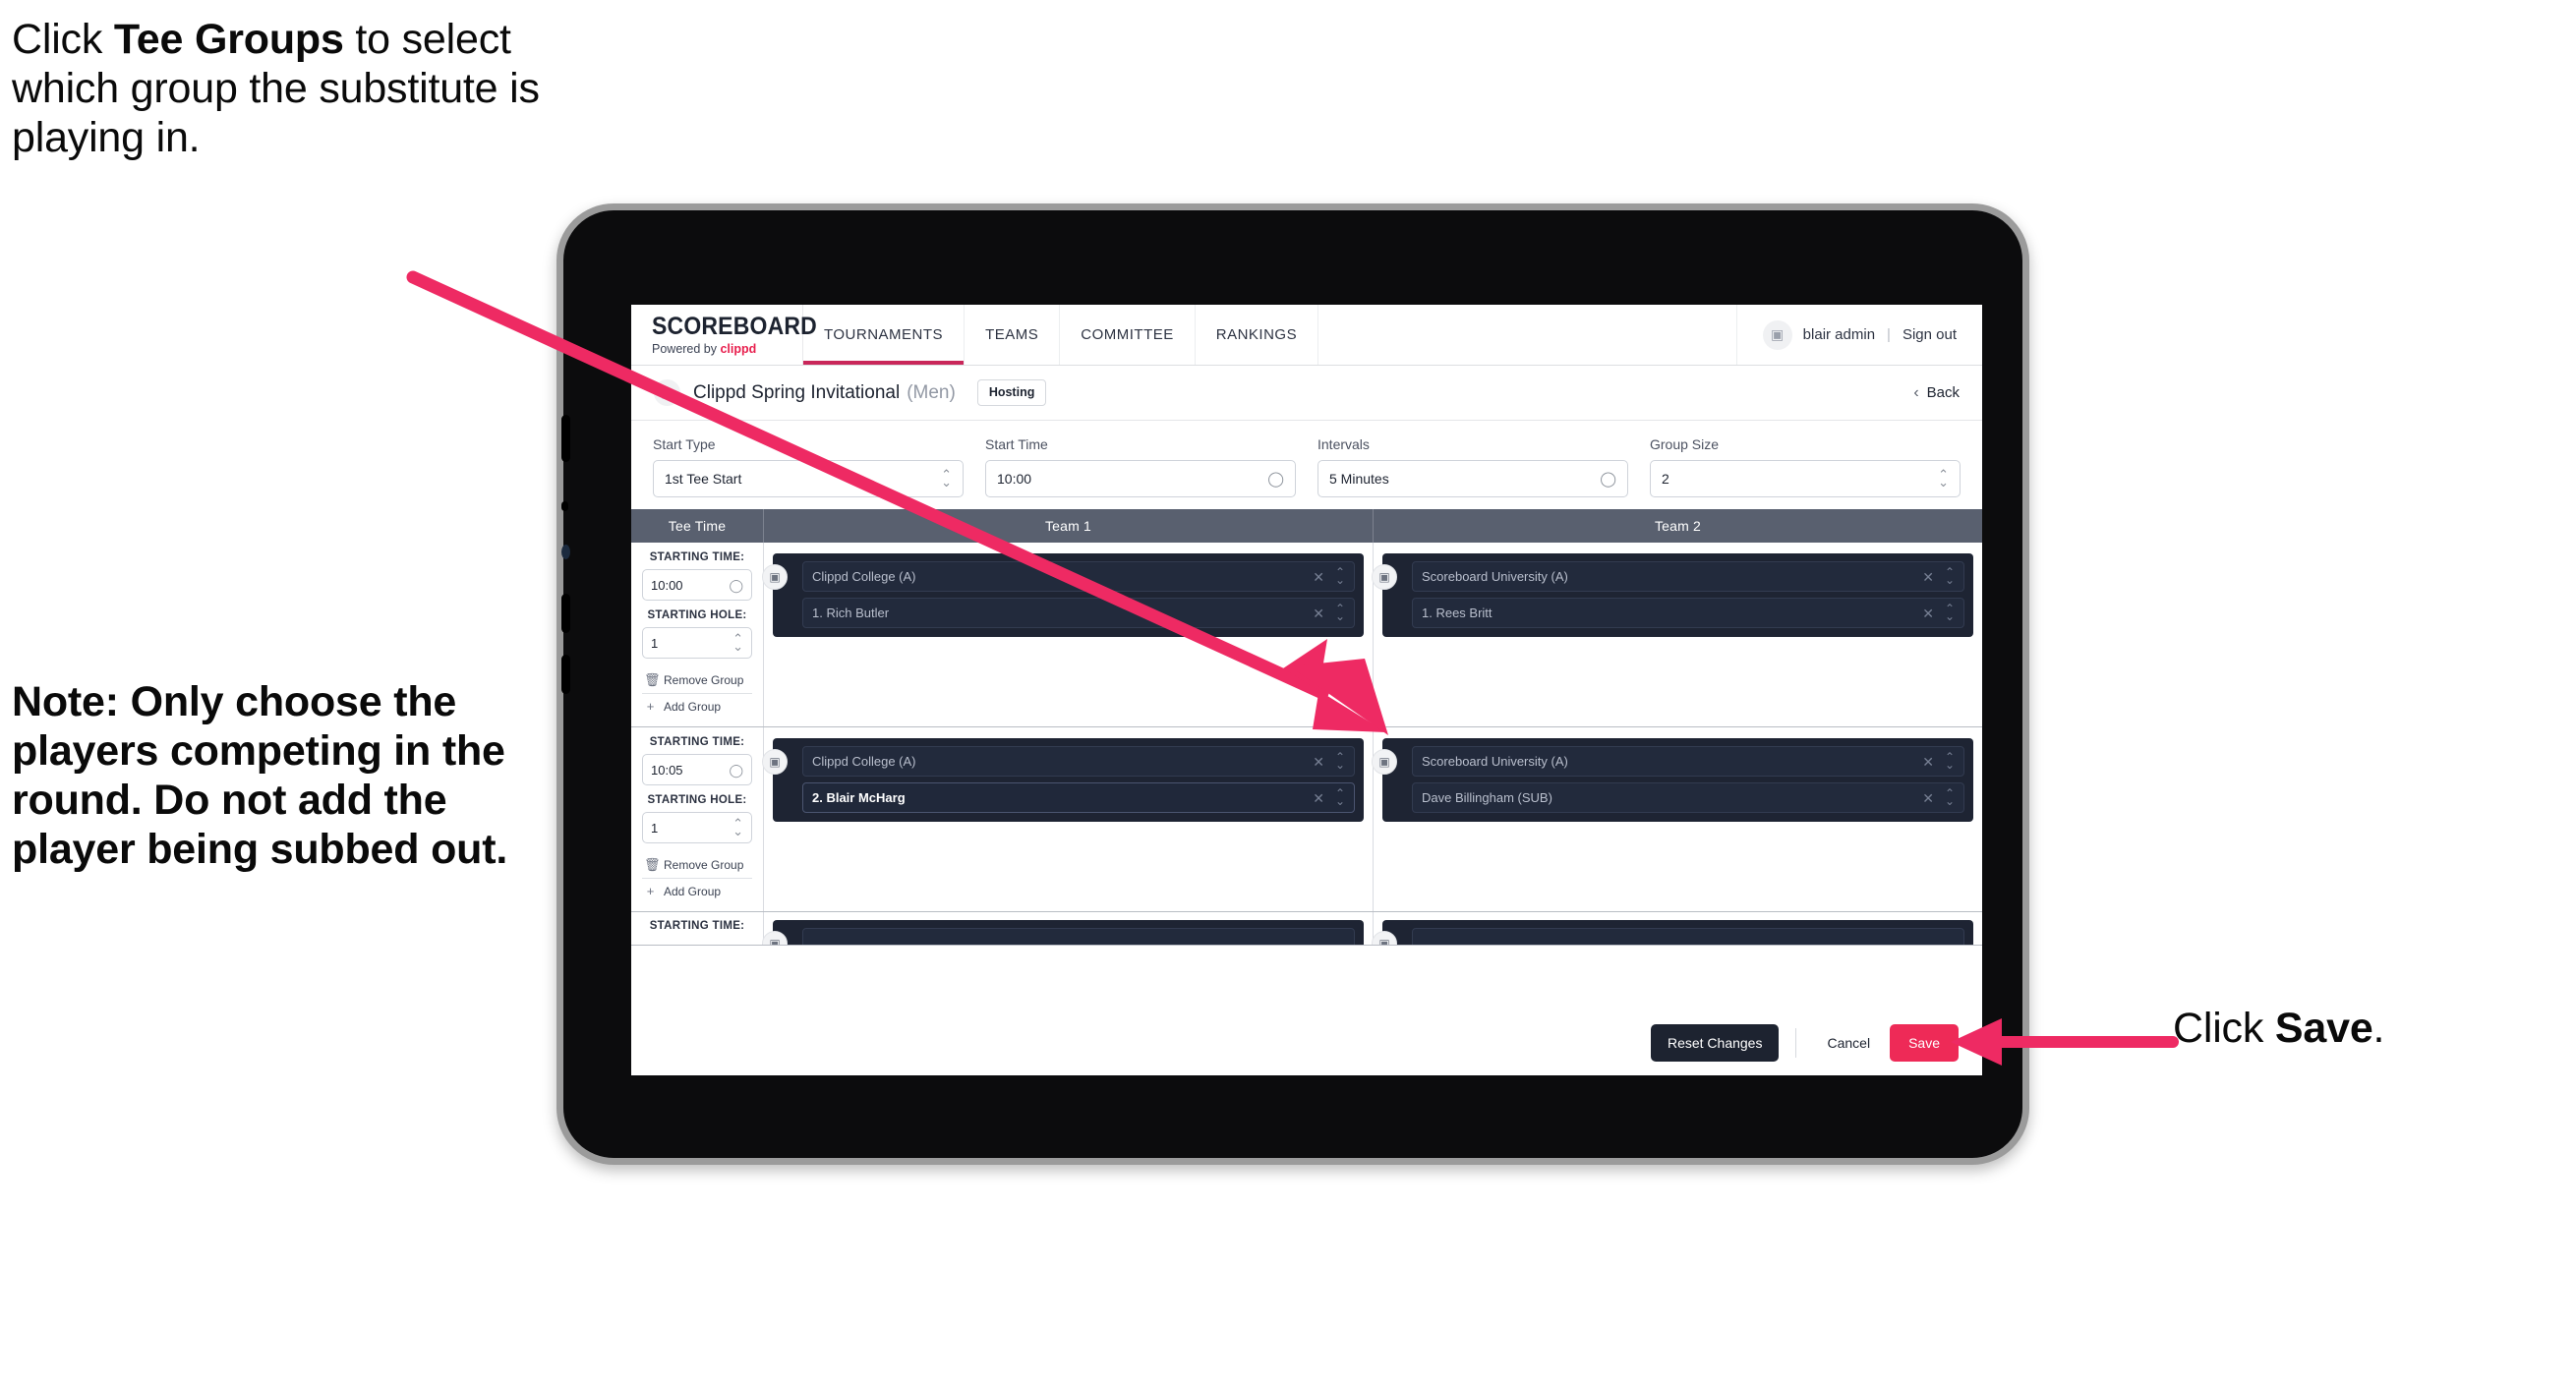  I want to click on tab-tournaments: TOURNAMENTS, so click(884, 335).